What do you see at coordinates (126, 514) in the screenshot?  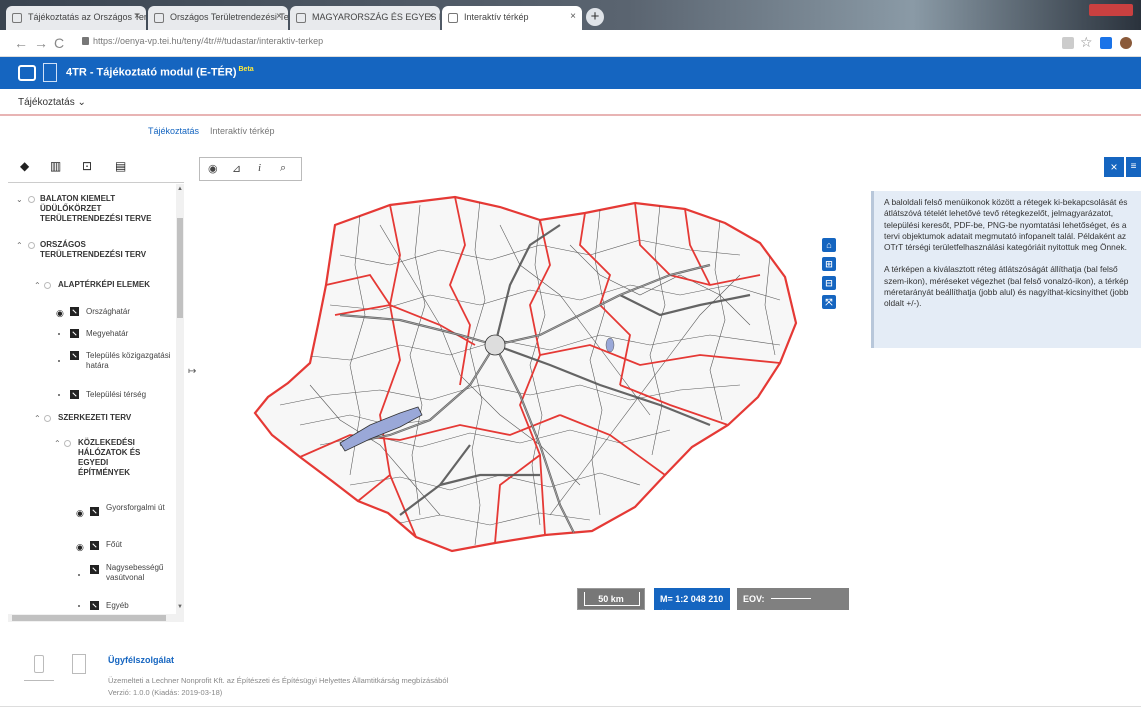 I see `layer-item: ◉ Gyorsforgalmi út` at bounding box center [126, 514].